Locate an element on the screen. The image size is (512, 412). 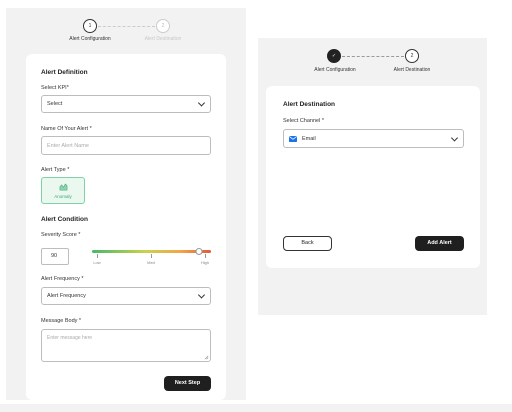
alert-destination-heading: Alert Destination is located at coordinates (309, 104).